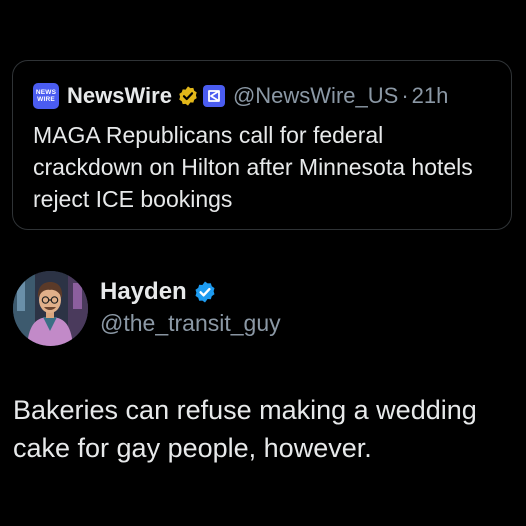  Describe the element at coordinates (46, 99) in the screenshot. I see `logo-text-bottom: WIRE` at that location.